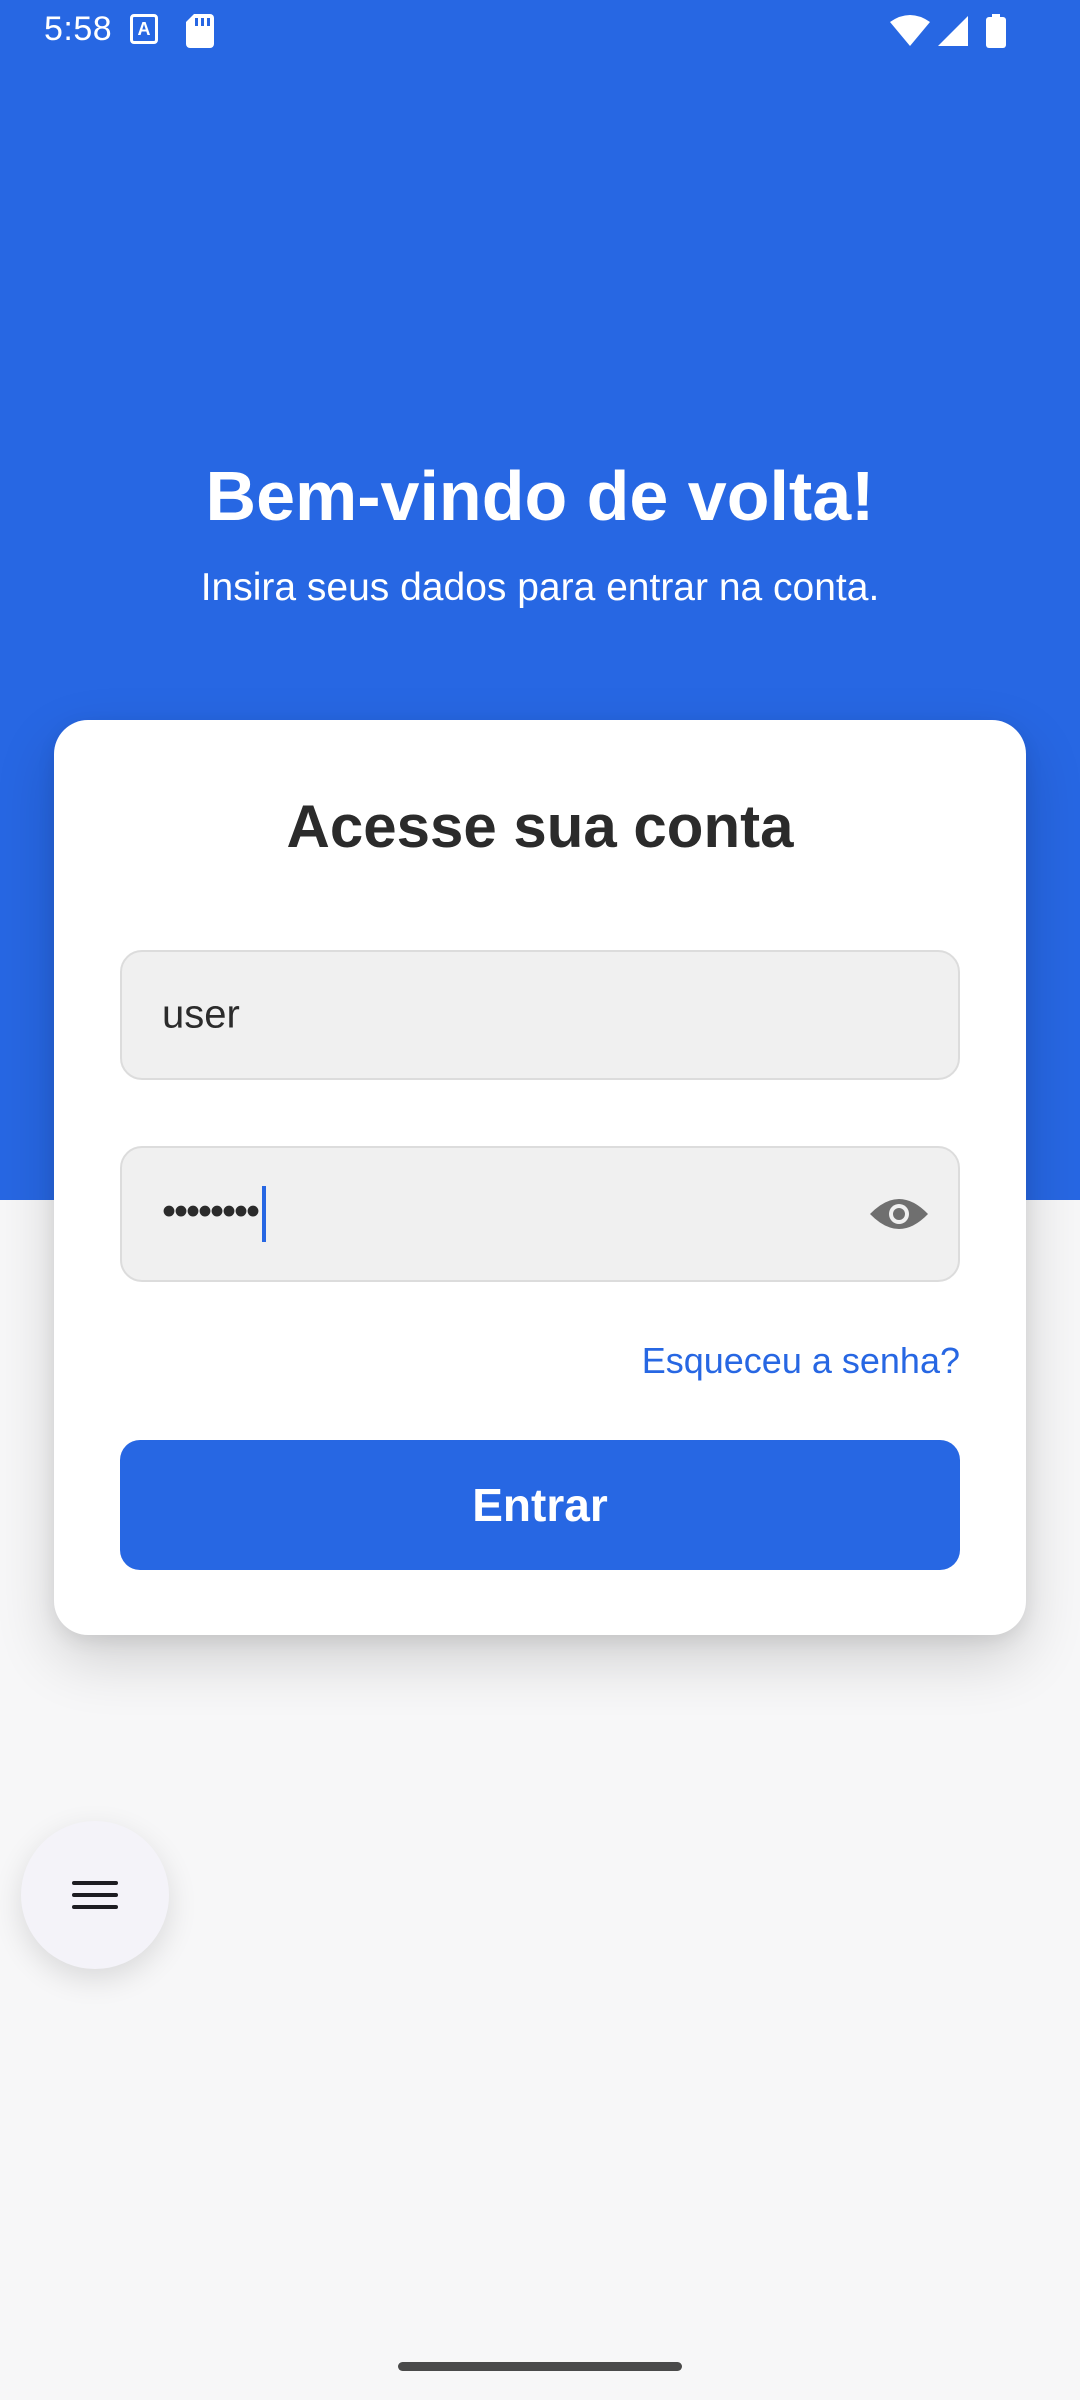 This screenshot has height=2400, width=1080. What do you see at coordinates (200, 31) in the screenshot?
I see `sd-card-icon` at bounding box center [200, 31].